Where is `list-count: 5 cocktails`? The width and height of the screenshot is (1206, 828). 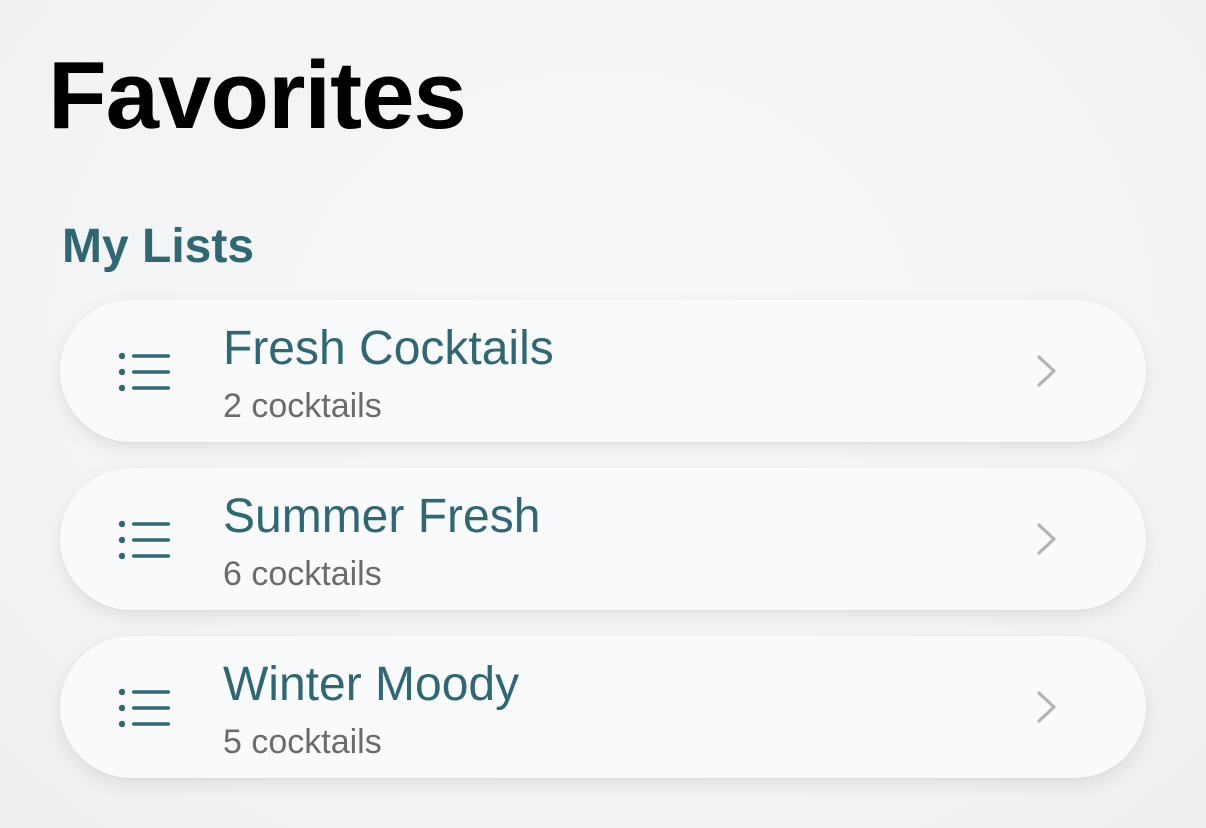 list-count: 5 cocktails is located at coordinates (302, 742).